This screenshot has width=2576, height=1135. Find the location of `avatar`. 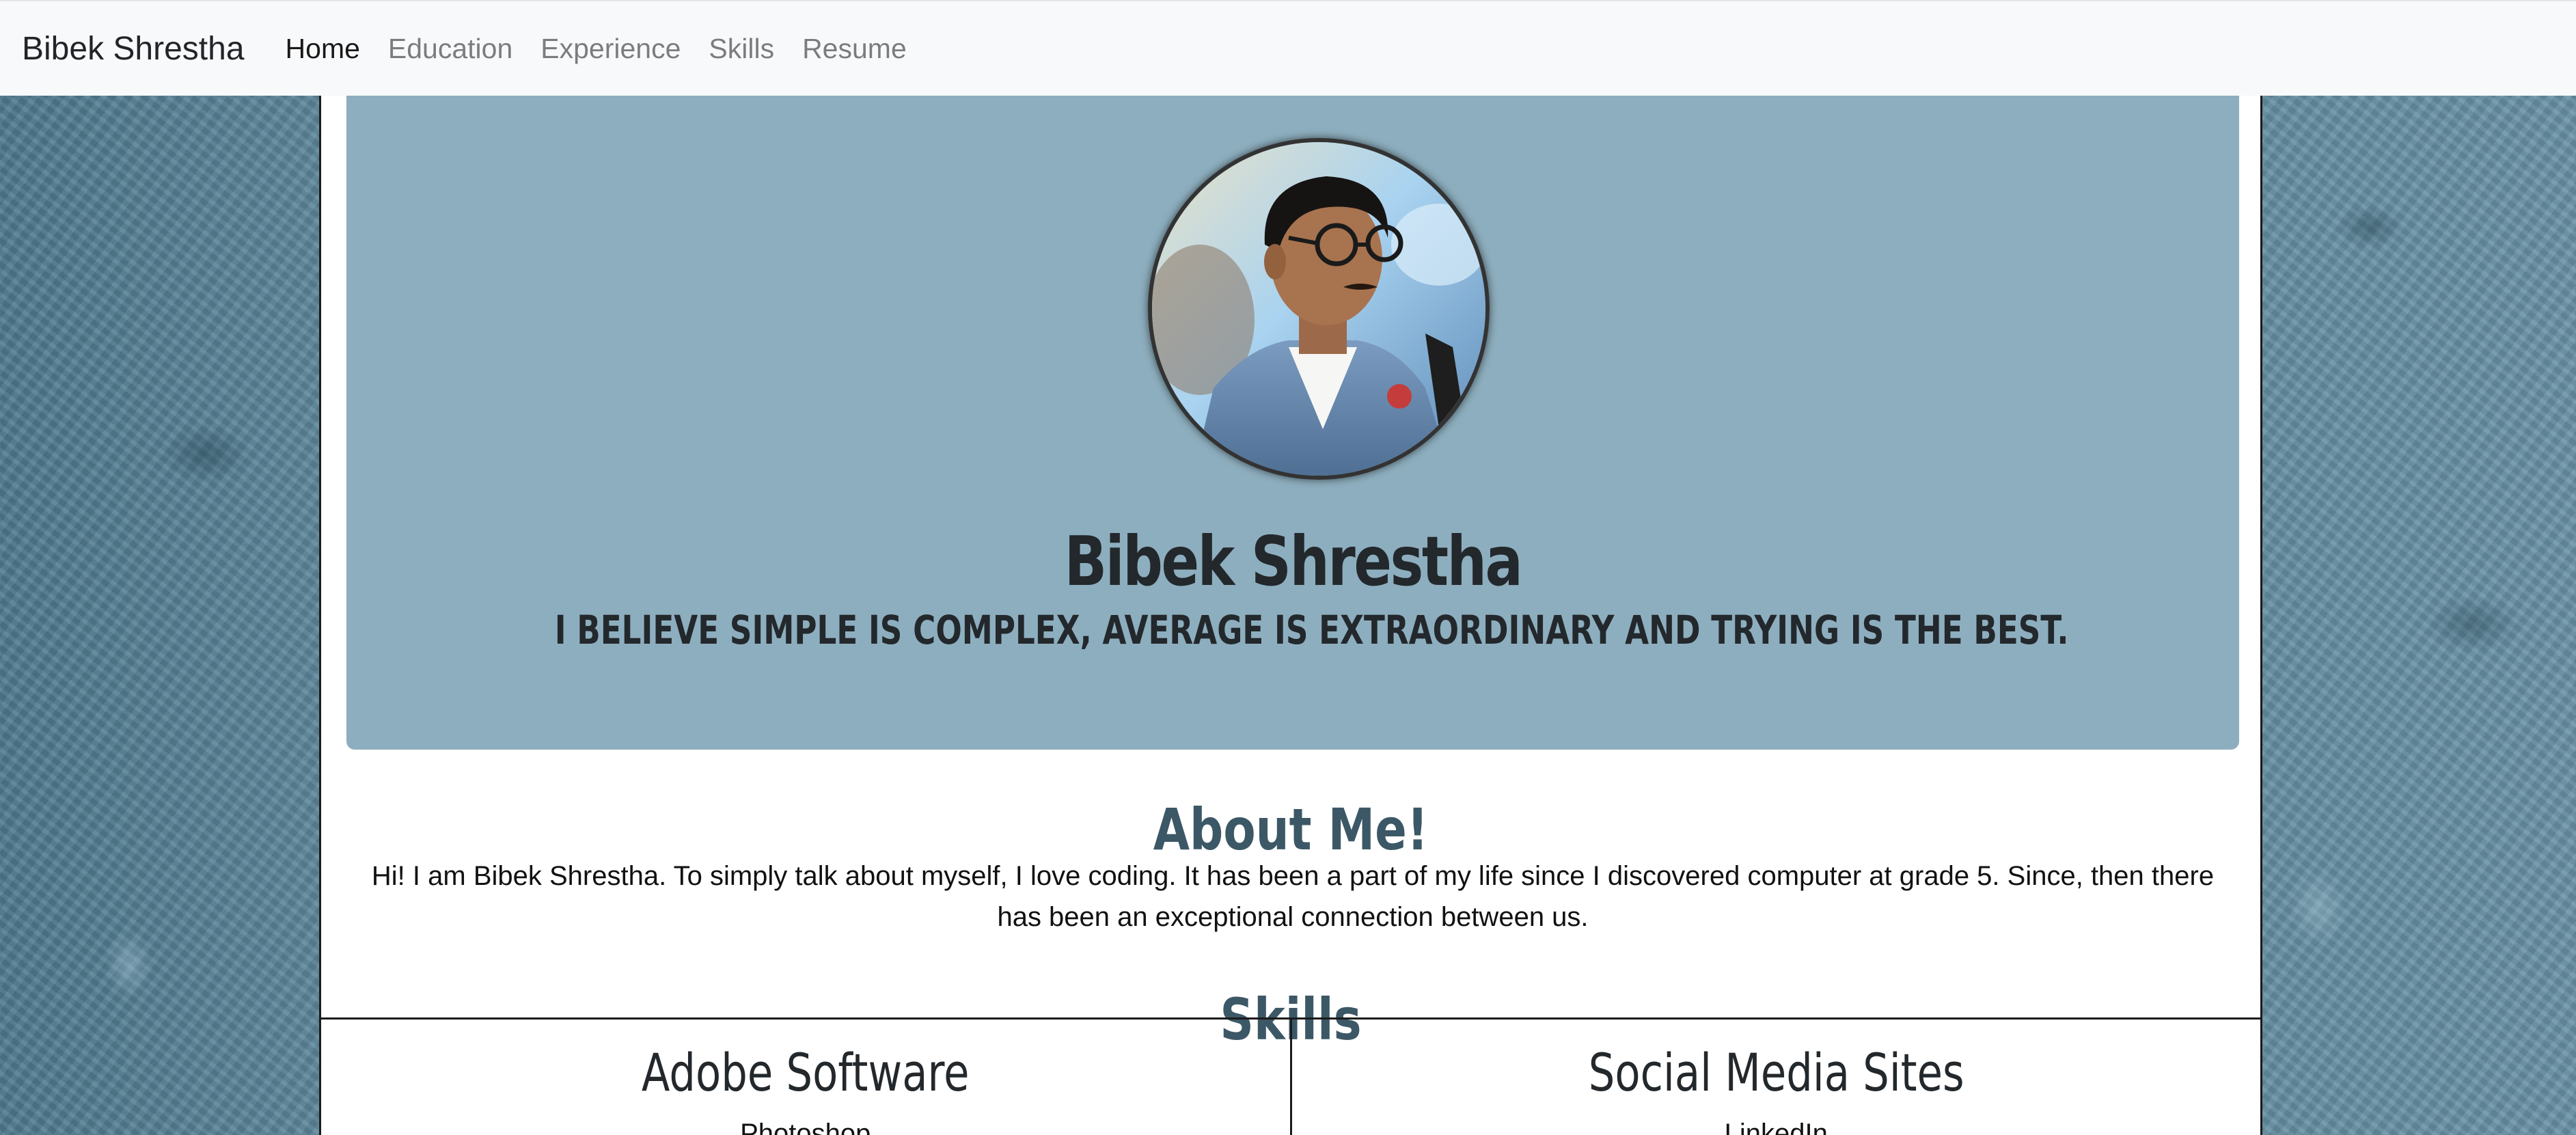

avatar is located at coordinates (1319, 309).